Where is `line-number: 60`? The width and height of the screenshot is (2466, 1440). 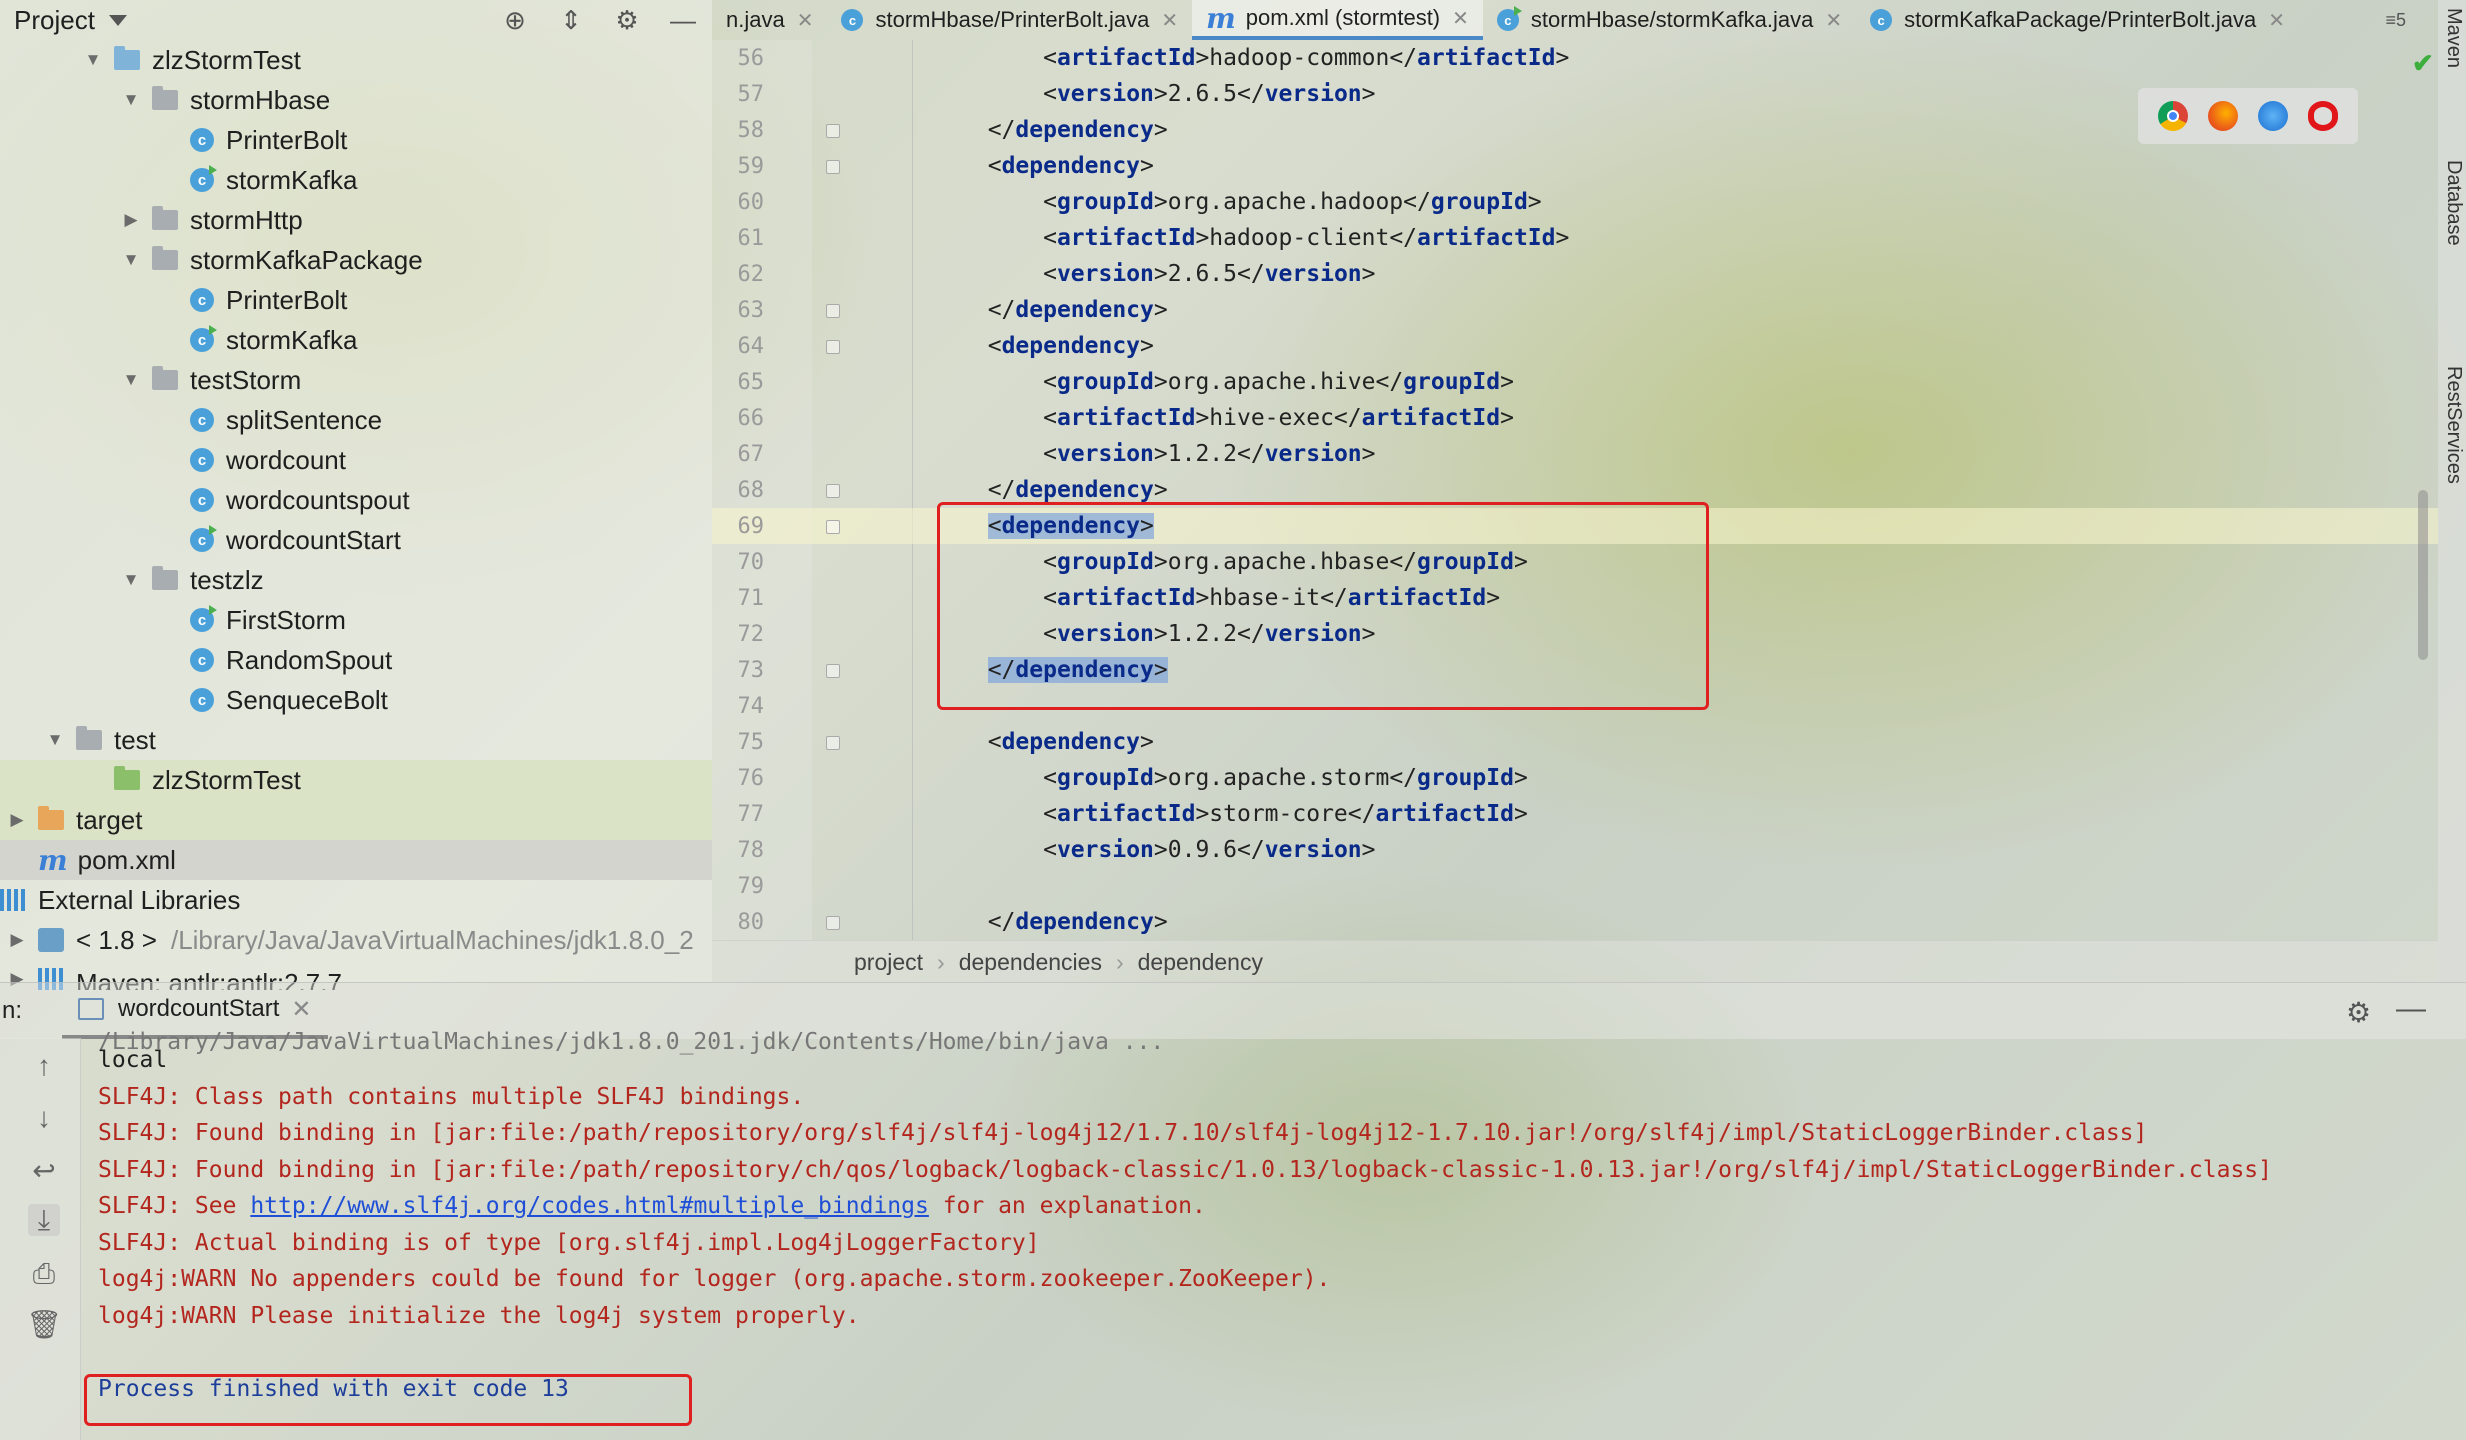 line-number: 60 is located at coordinates (751, 202).